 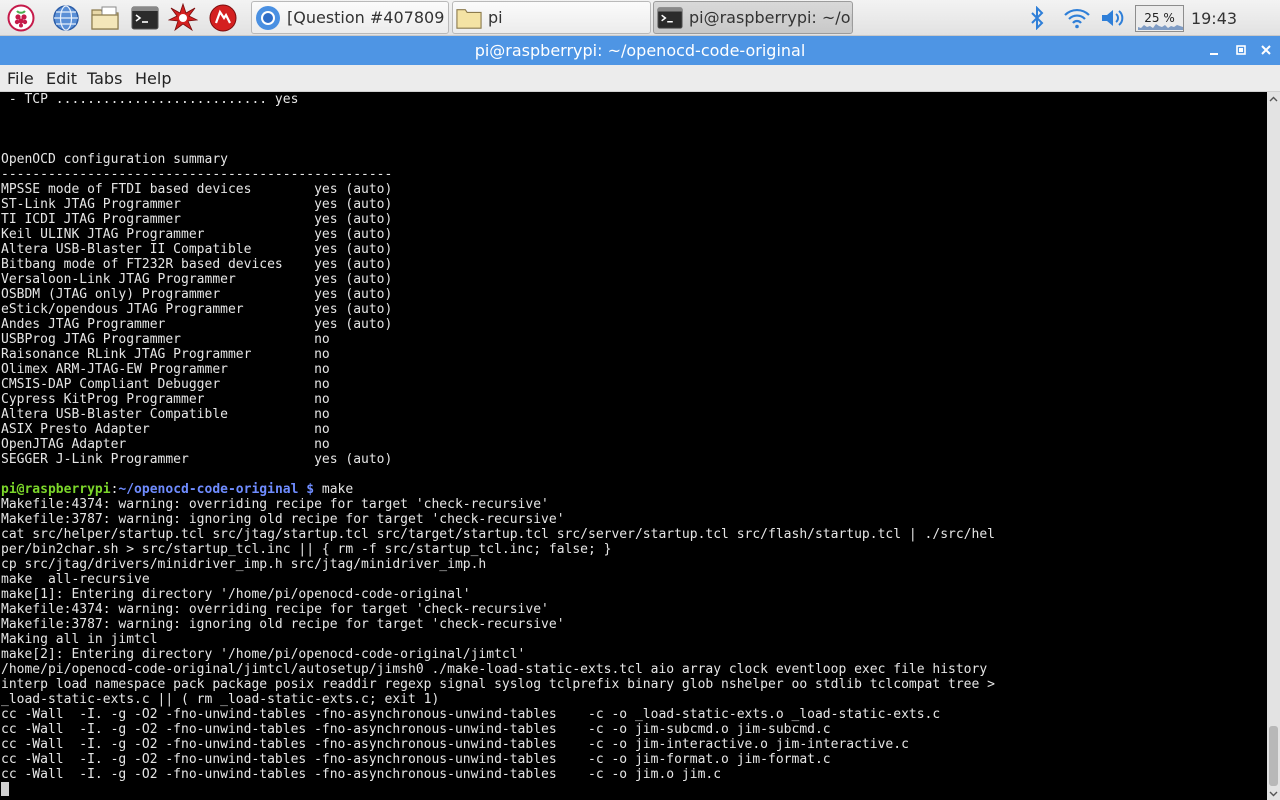 I want to click on close-icon, so click(x=1266, y=50).